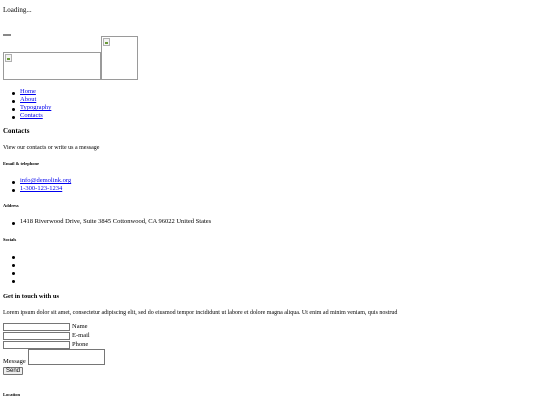 This screenshot has height=405, width=540. What do you see at coordinates (10, 239) in the screenshot?
I see `socials-heading: Socials` at bounding box center [10, 239].